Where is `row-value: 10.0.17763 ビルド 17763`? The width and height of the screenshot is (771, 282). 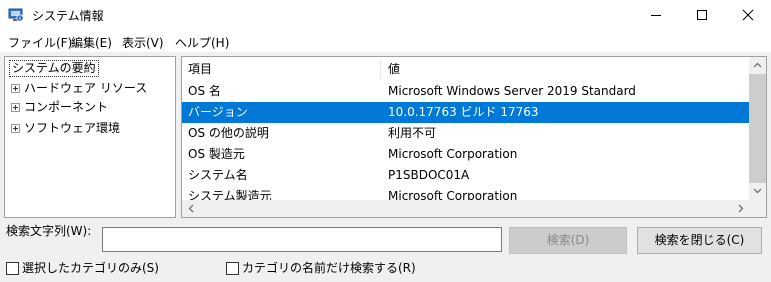 row-value: 10.0.17763 ビルド 17763 is located at coordinates (463, 112).